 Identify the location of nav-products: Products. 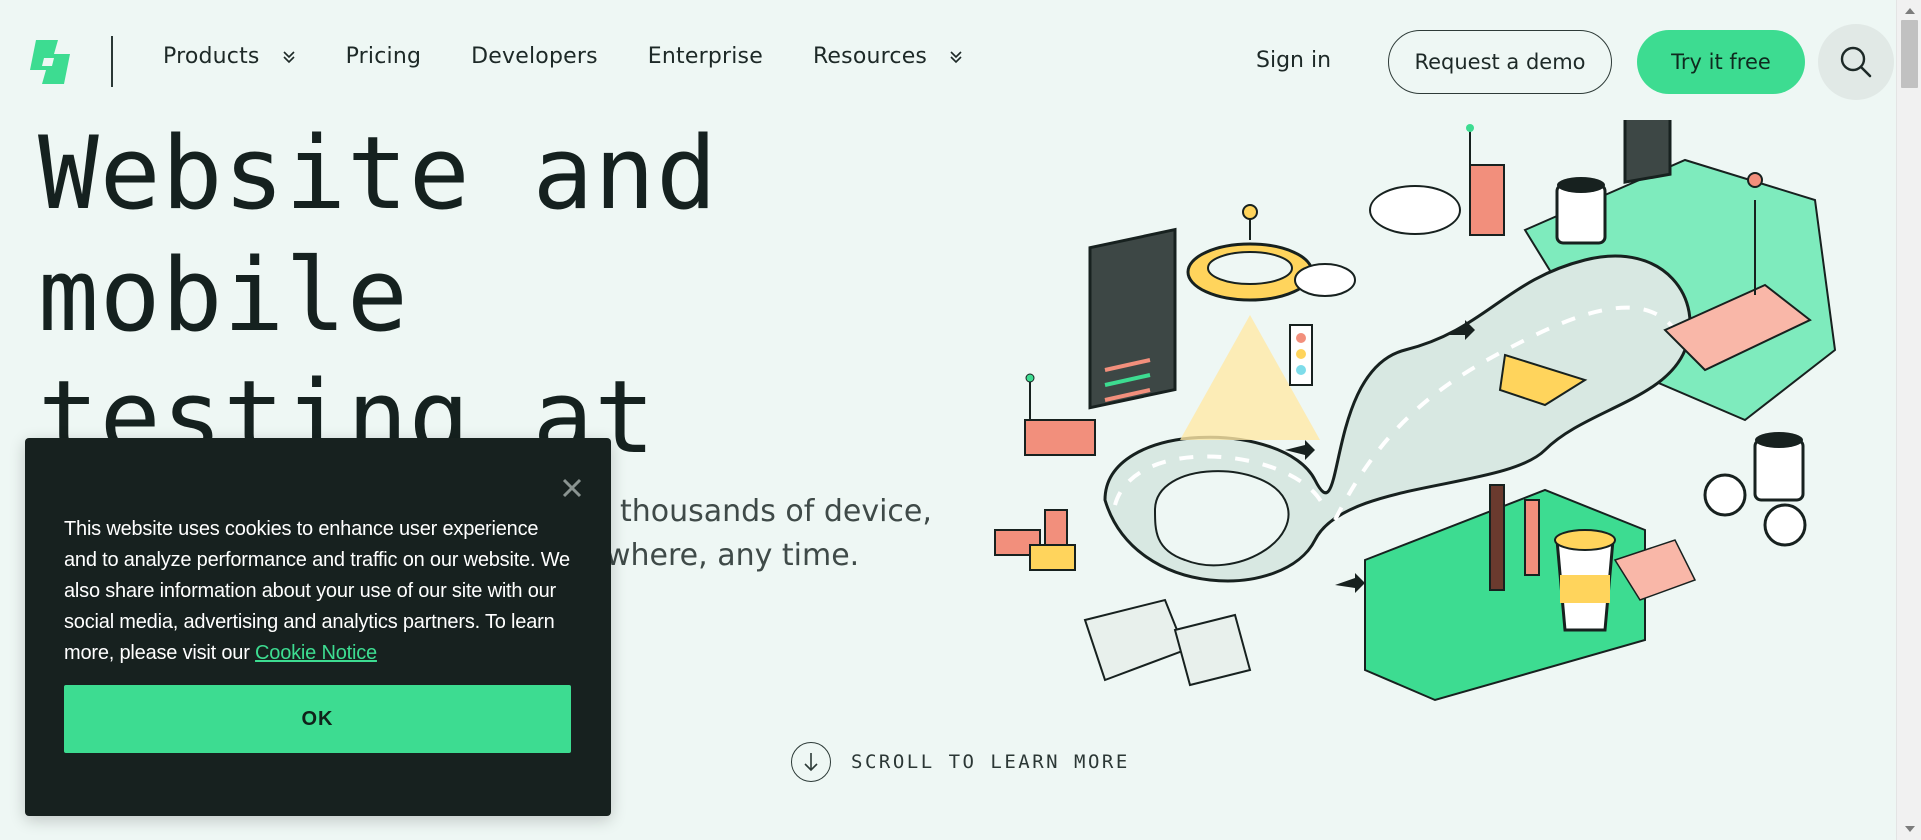
(229, 56).